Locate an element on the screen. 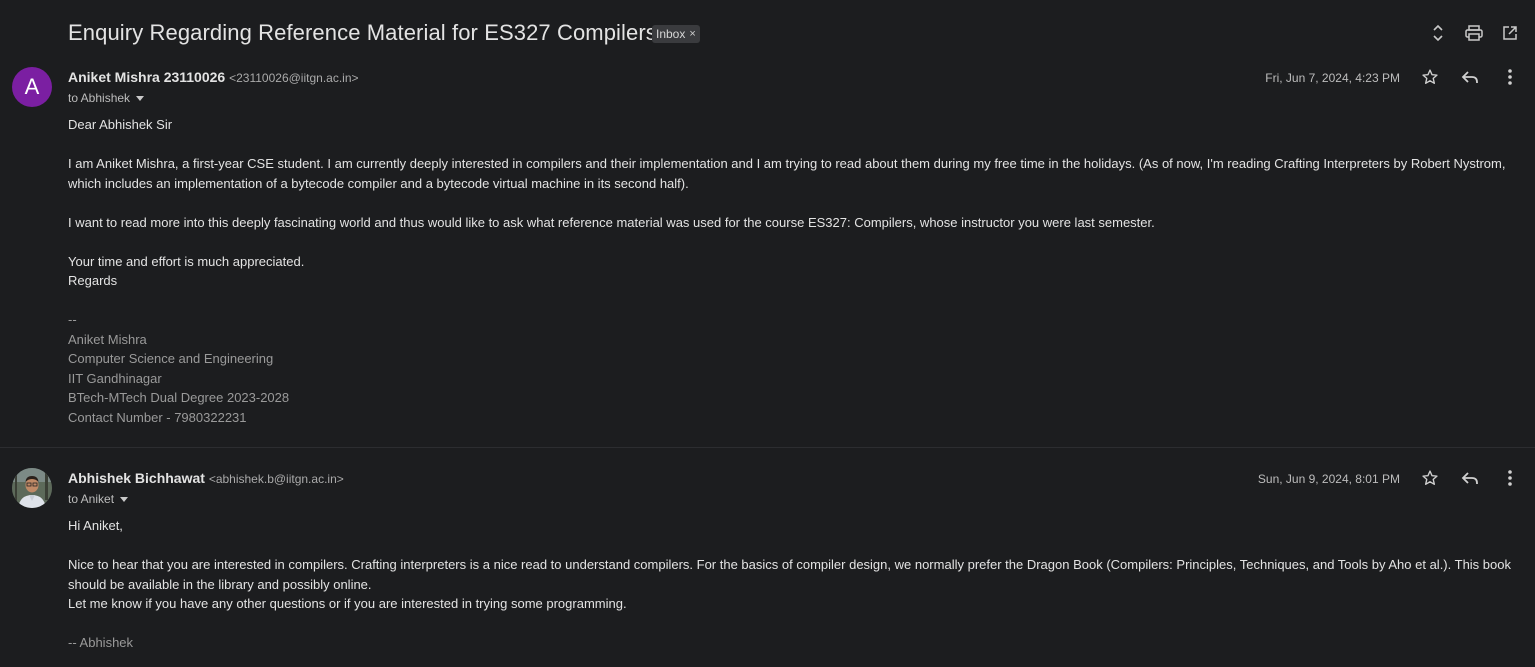 This screenshot has height=667, width=1535. greeting: Dear Abhishek Sir is located at coordinates (120, 124).